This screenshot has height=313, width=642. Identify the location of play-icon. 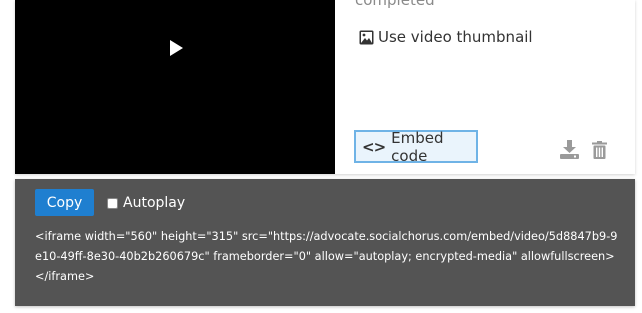
(176, 48).